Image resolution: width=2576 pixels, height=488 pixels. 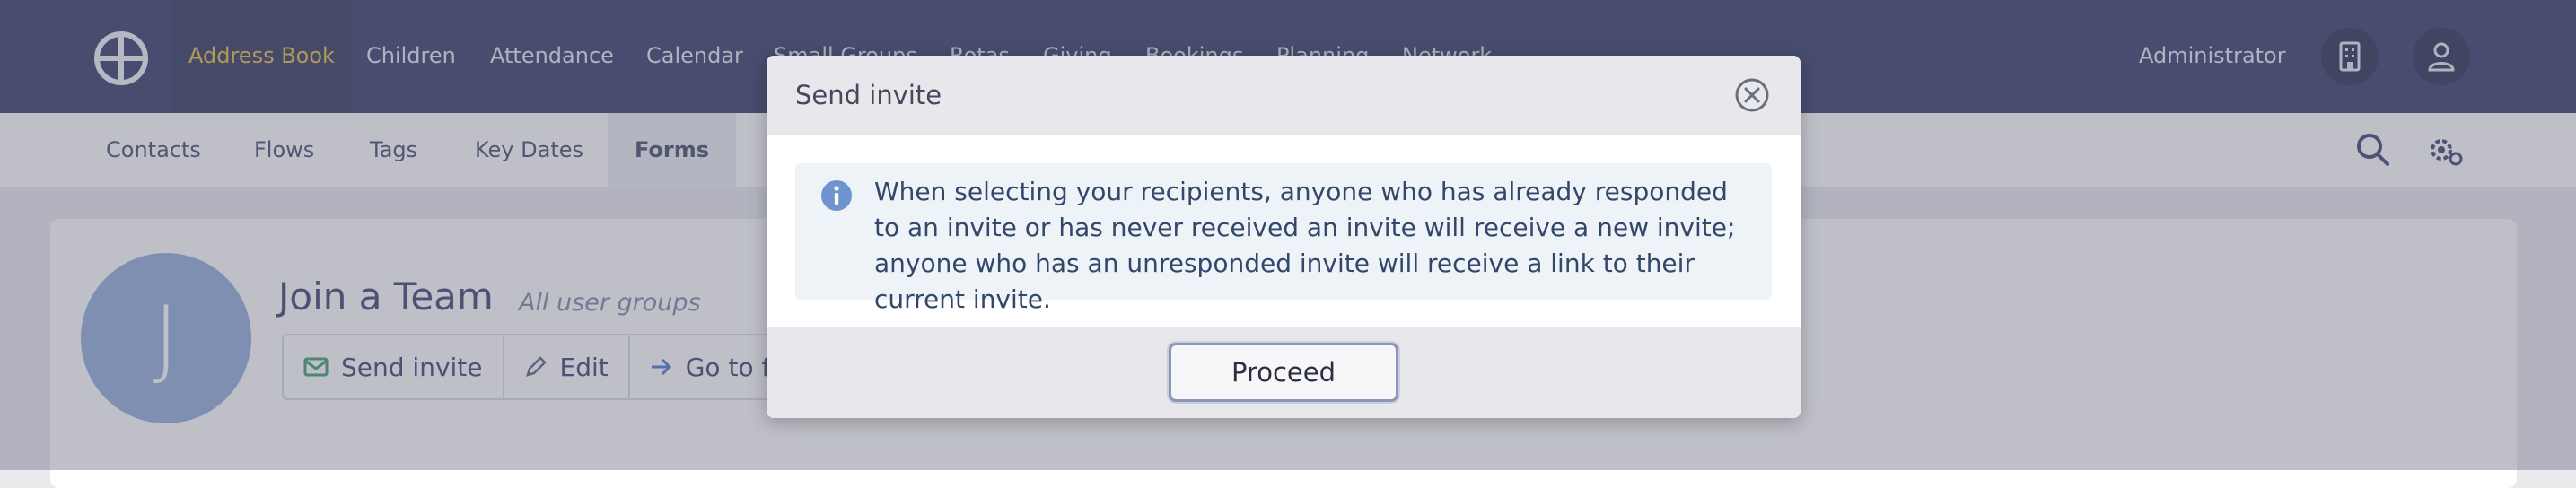 I want to click on modal-header: Send invite, so click(x=1284, y=95).